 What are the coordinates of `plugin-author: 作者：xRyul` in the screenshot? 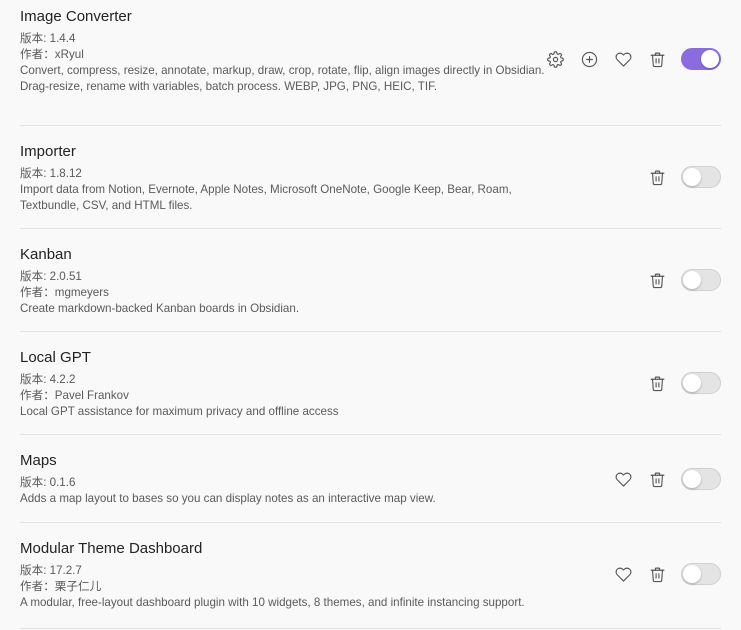 It's located at (52, 55).